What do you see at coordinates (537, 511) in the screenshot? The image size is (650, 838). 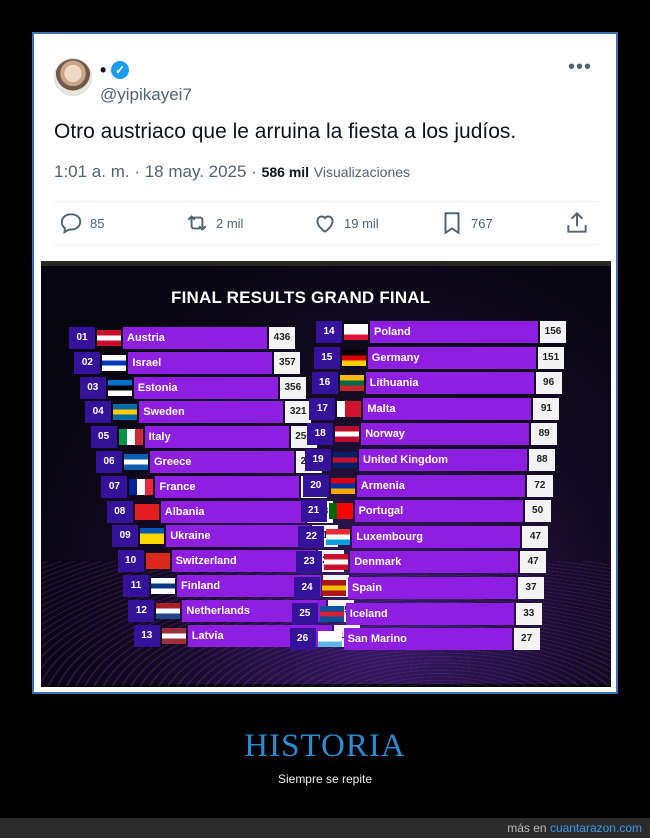 I see `points-value: 50` at bounding box center [537, 511].